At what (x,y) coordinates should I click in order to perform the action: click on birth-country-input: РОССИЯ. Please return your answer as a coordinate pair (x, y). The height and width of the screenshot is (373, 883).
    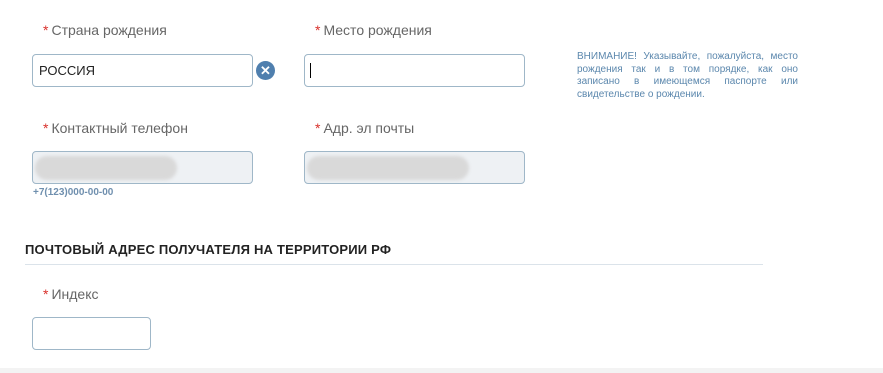
    Looking at the image, I should click on (142, 70).